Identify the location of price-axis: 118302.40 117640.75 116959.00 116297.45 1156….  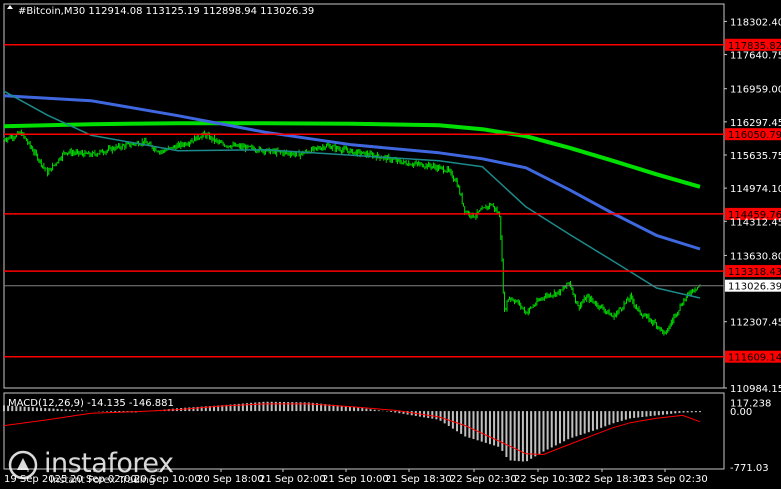
(752, 206).